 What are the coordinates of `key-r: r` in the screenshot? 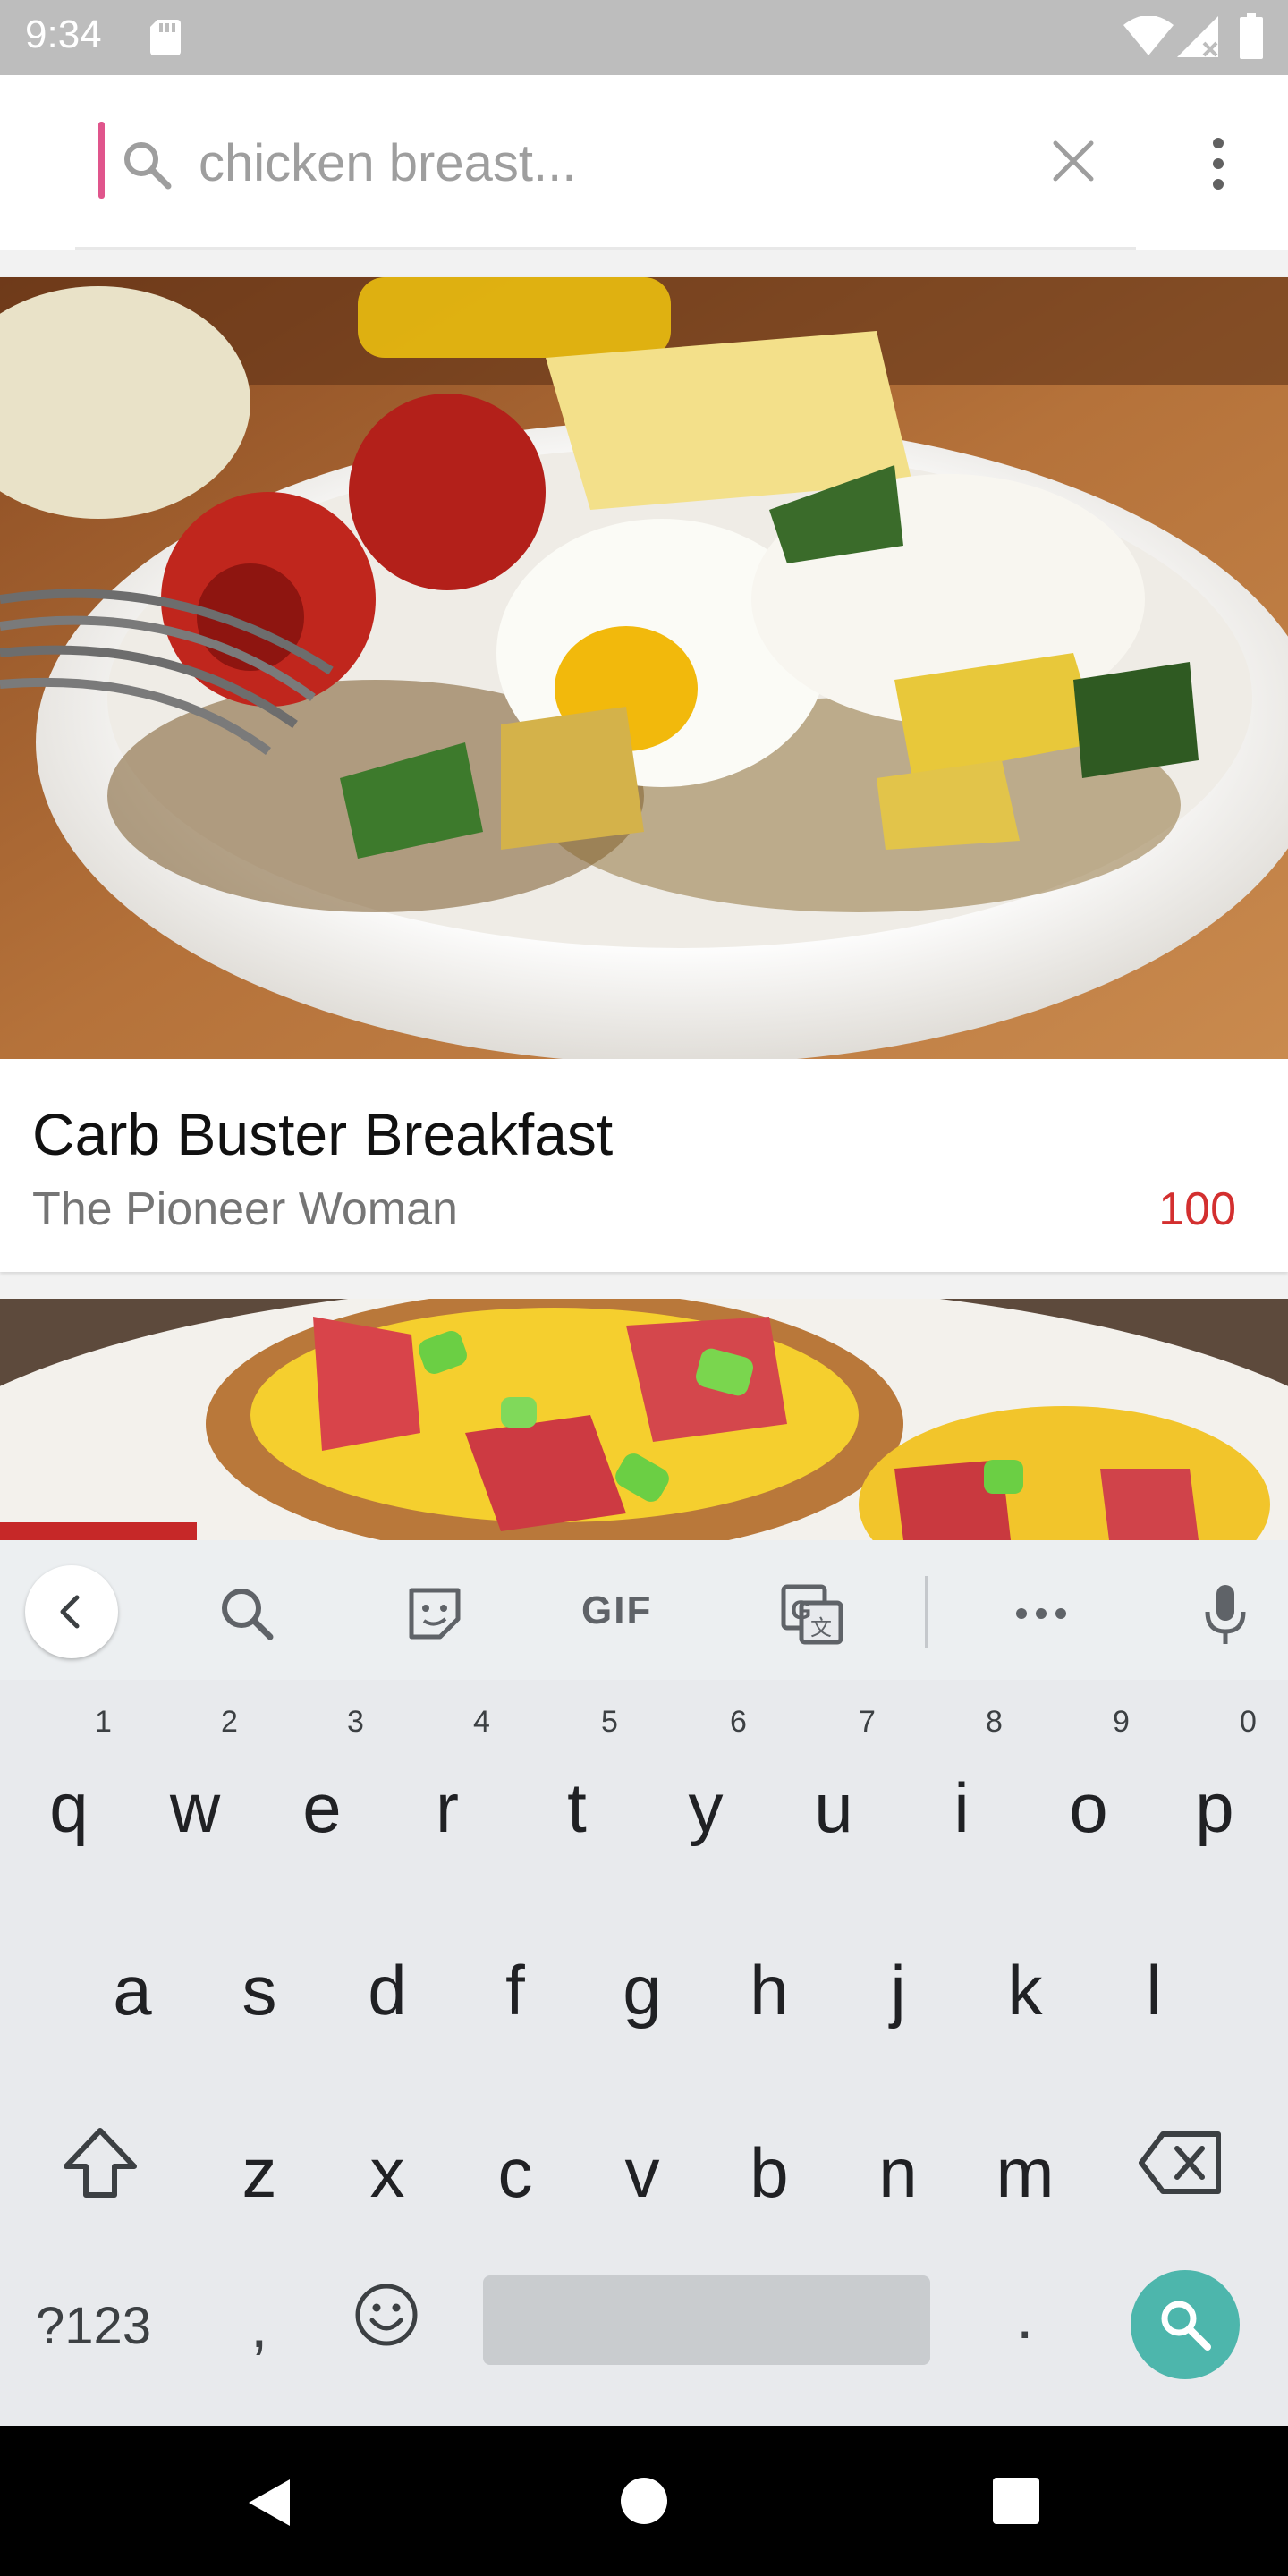 It's located at (447, 1808).